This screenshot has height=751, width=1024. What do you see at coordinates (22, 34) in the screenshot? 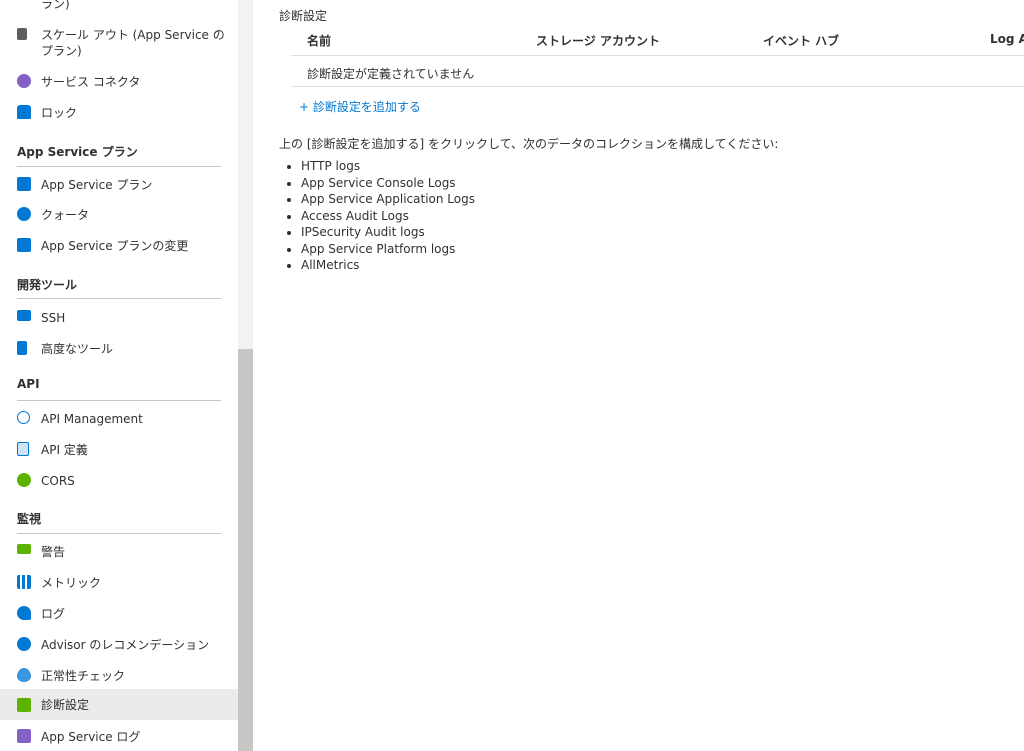
I see `scale-out-icon` at bounding box center [22, 34].